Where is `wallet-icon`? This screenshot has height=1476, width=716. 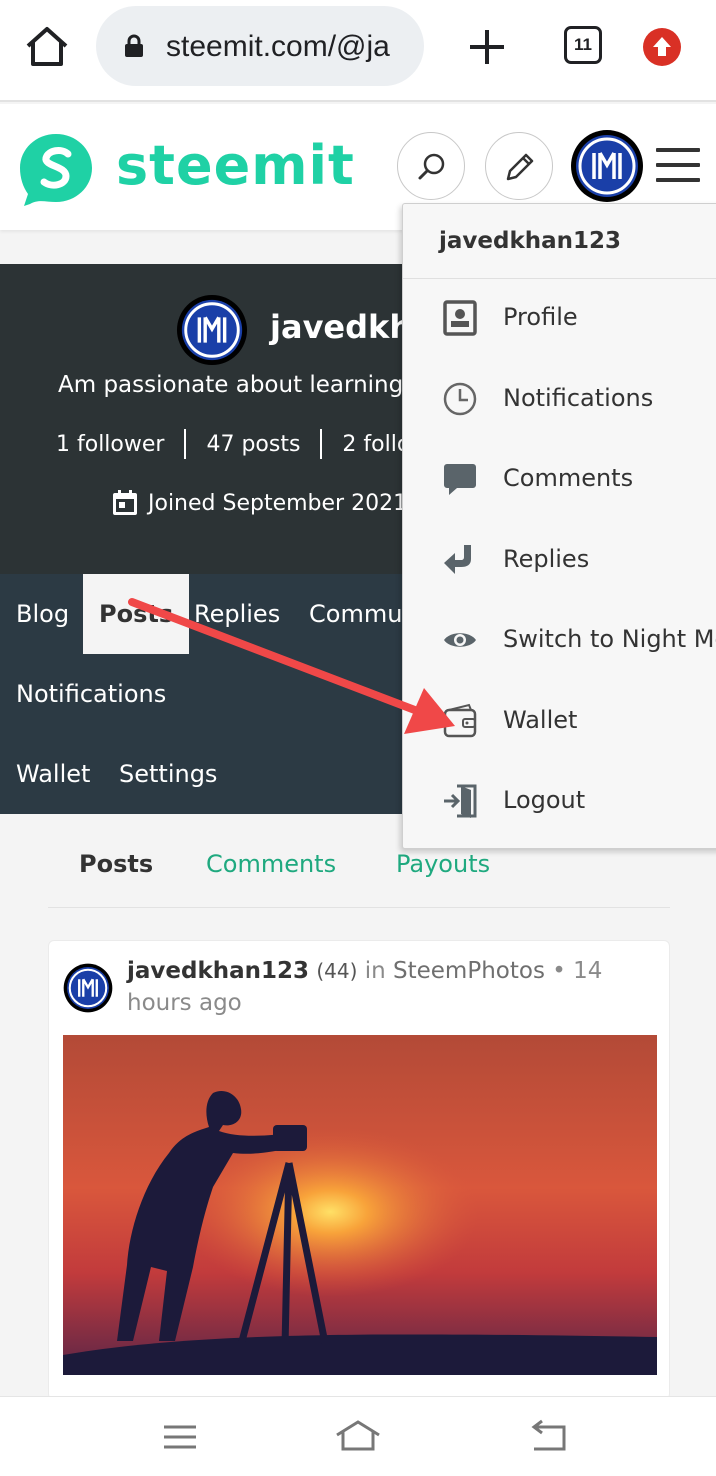 wallet-icon is located at coordinates (460, 720).